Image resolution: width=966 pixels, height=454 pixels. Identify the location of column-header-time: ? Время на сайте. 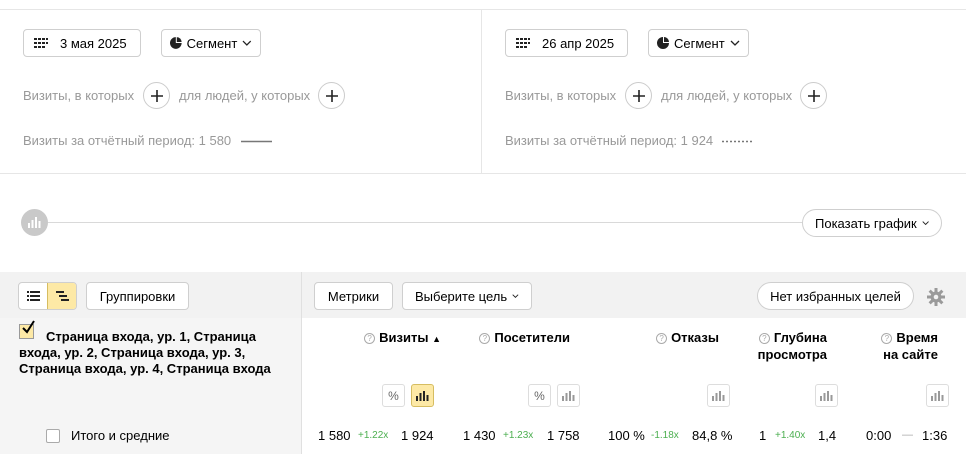
(900, 346).